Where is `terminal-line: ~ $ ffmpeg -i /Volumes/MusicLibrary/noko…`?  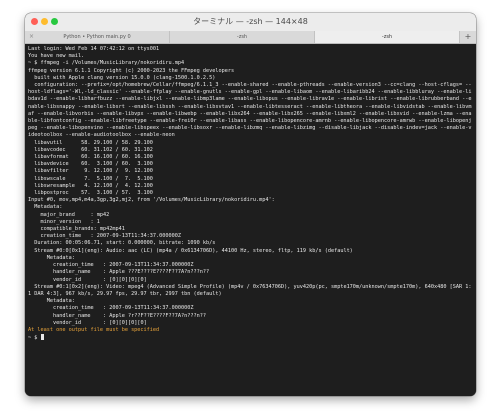 terminal-line: ~ $ ffmpeg -i /Volumes/MusicLibrary/noko… is located at coordinates (106, 63).